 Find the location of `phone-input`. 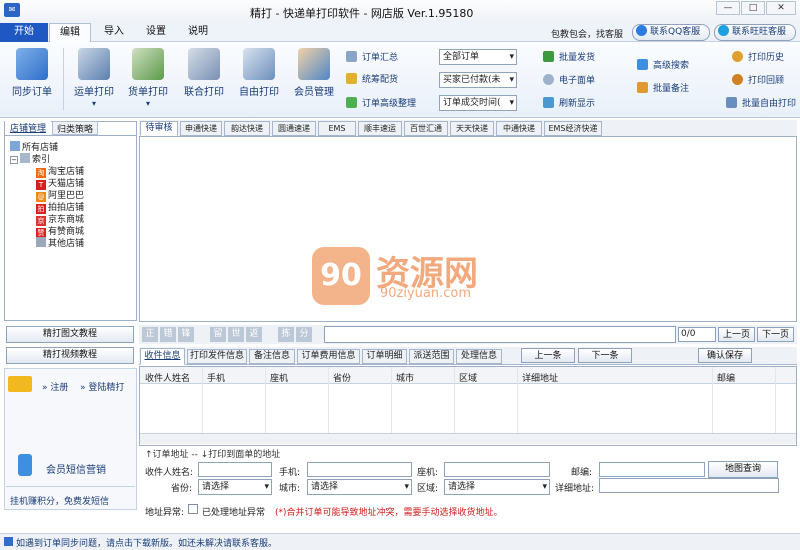

phone-input is located at coordinates (497, 469).